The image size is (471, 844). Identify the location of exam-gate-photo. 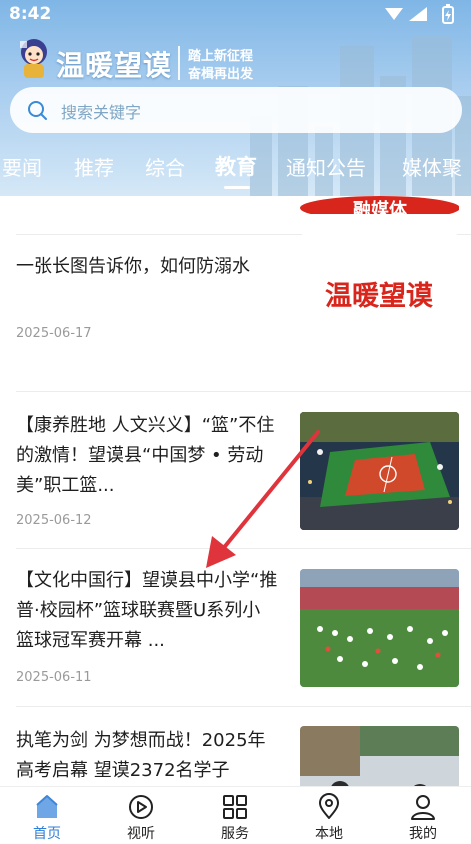
(379, 756).